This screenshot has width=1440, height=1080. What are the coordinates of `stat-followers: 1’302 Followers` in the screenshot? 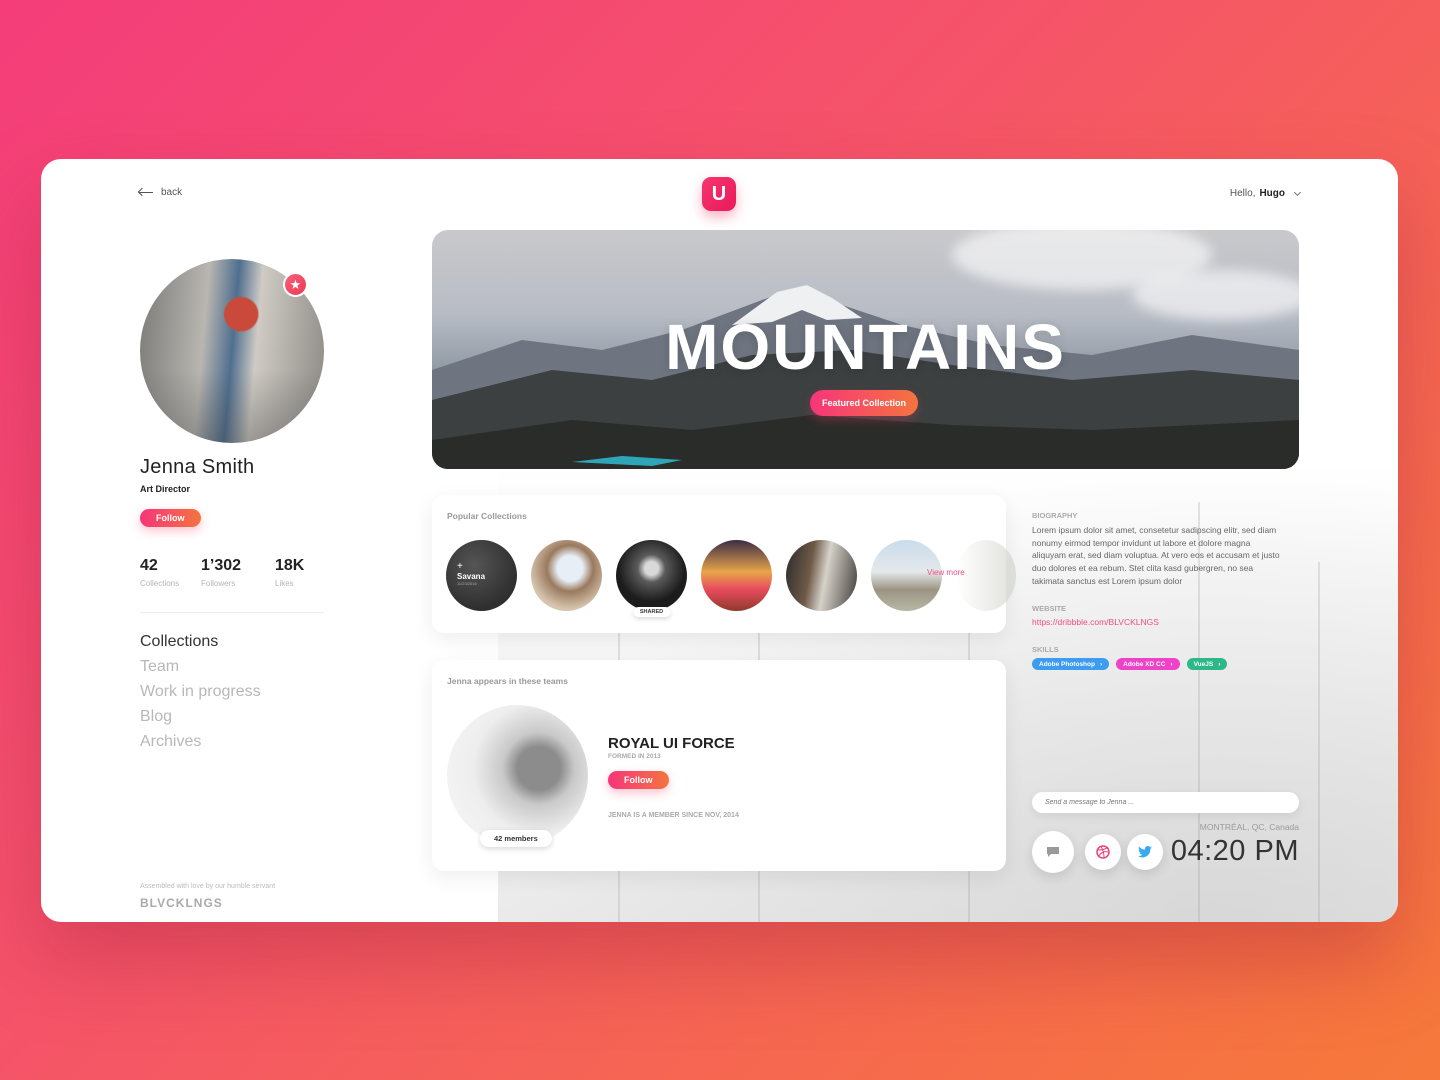 It's located at (231, 572).